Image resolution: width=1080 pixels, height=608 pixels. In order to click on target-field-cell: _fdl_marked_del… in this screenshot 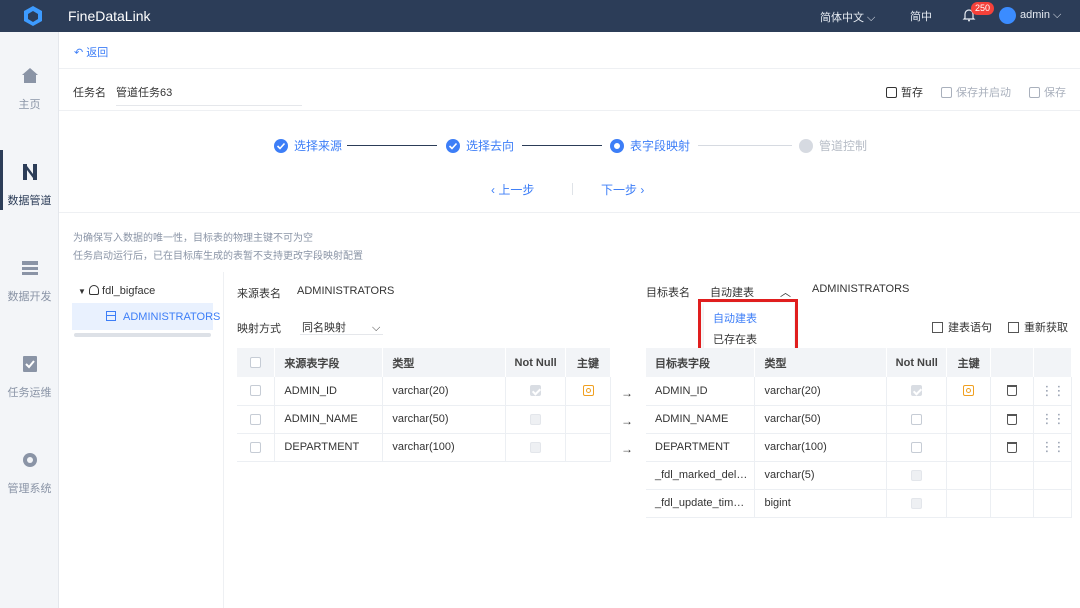, I will do `click(701, 475)`.